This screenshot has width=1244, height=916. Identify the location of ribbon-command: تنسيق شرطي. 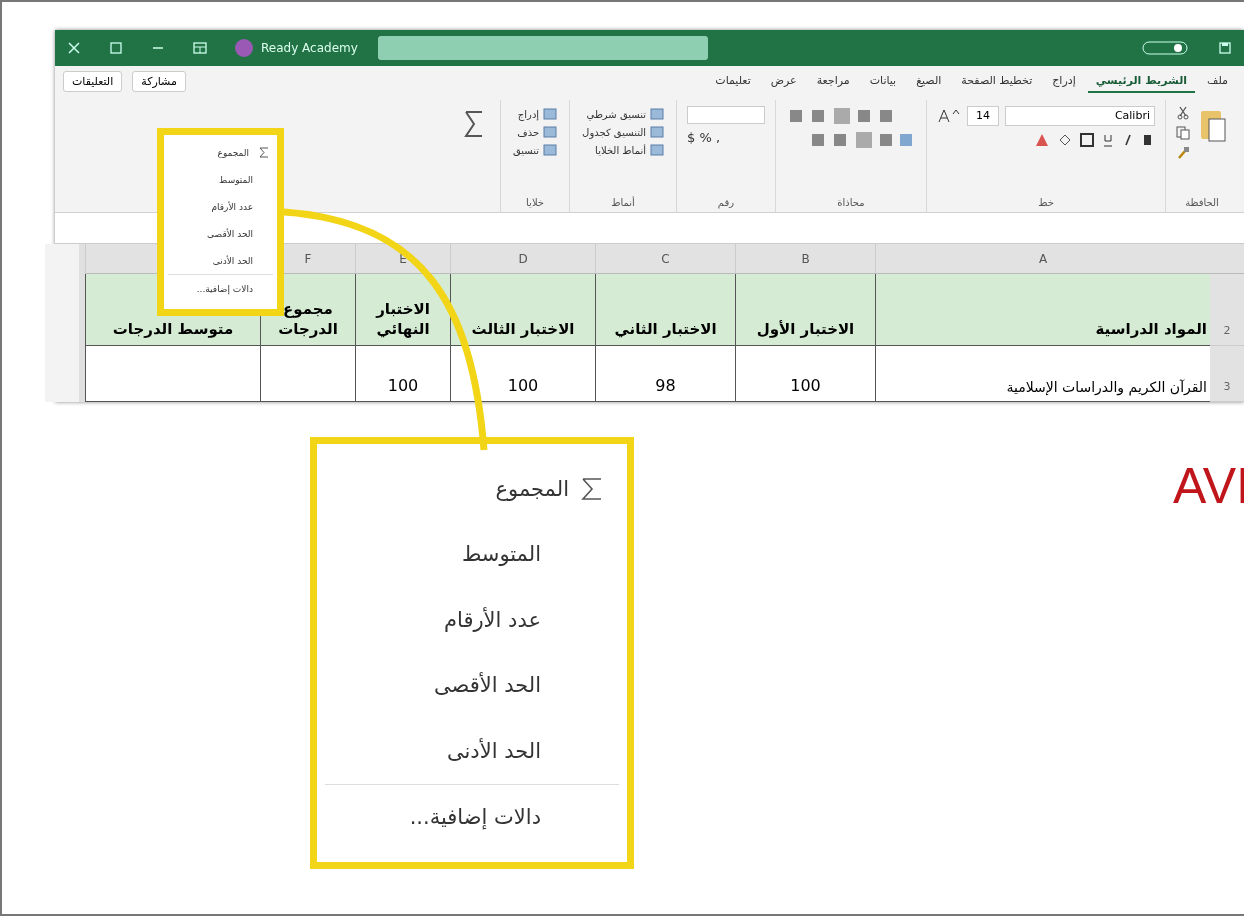
(623, 114).